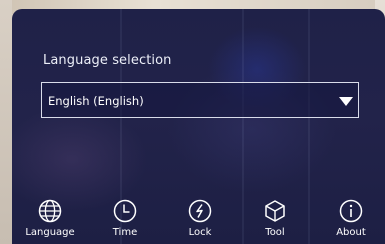 This screenshot has width=385, height=244. I want to click on globe-icon, so click(50, 211).